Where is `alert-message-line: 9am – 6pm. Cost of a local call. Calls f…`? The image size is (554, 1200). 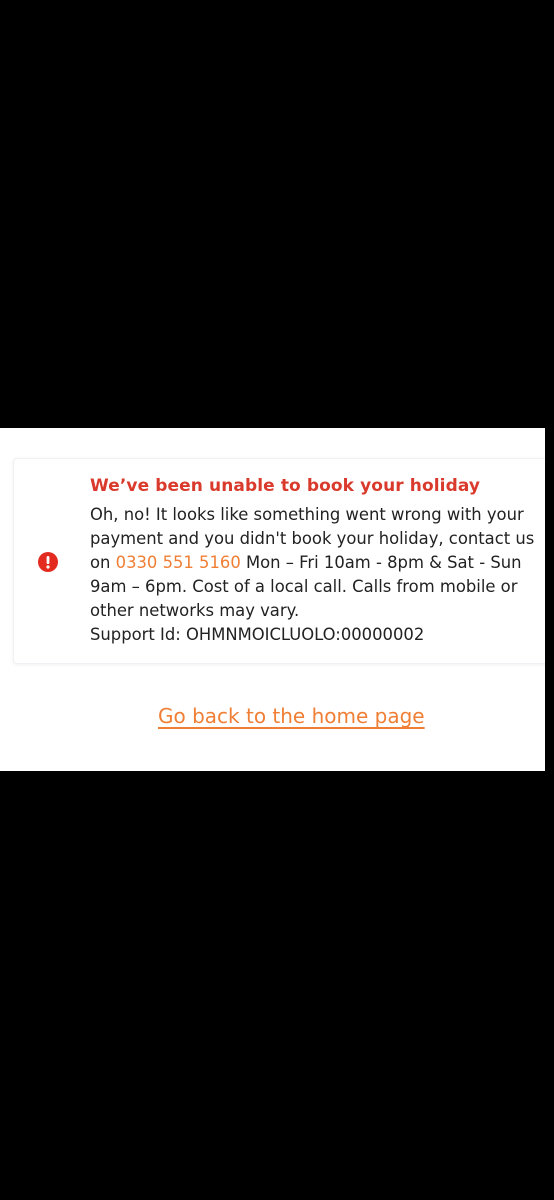
alert-message-line: 9am – 6pm. Cost of a local call. Calls f… is located at coordinates (304, 586).